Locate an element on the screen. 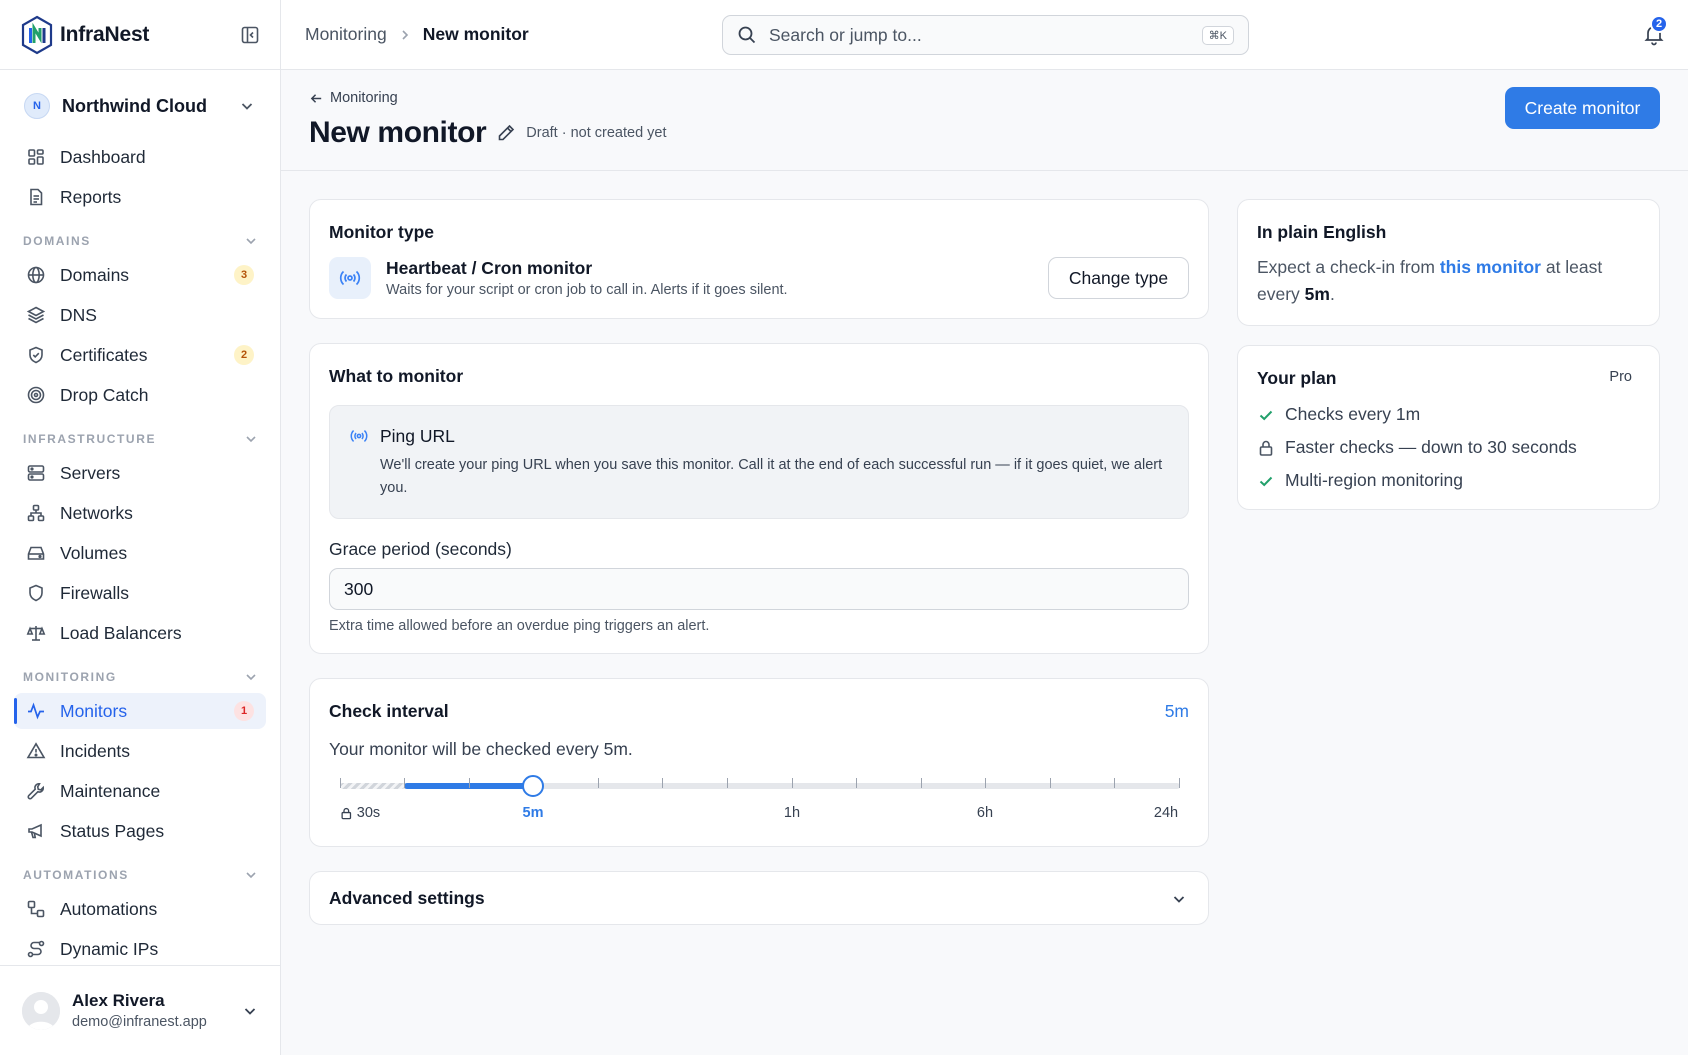  sidebar-item-incidents: Incidents is located at coordinates (140, 751).